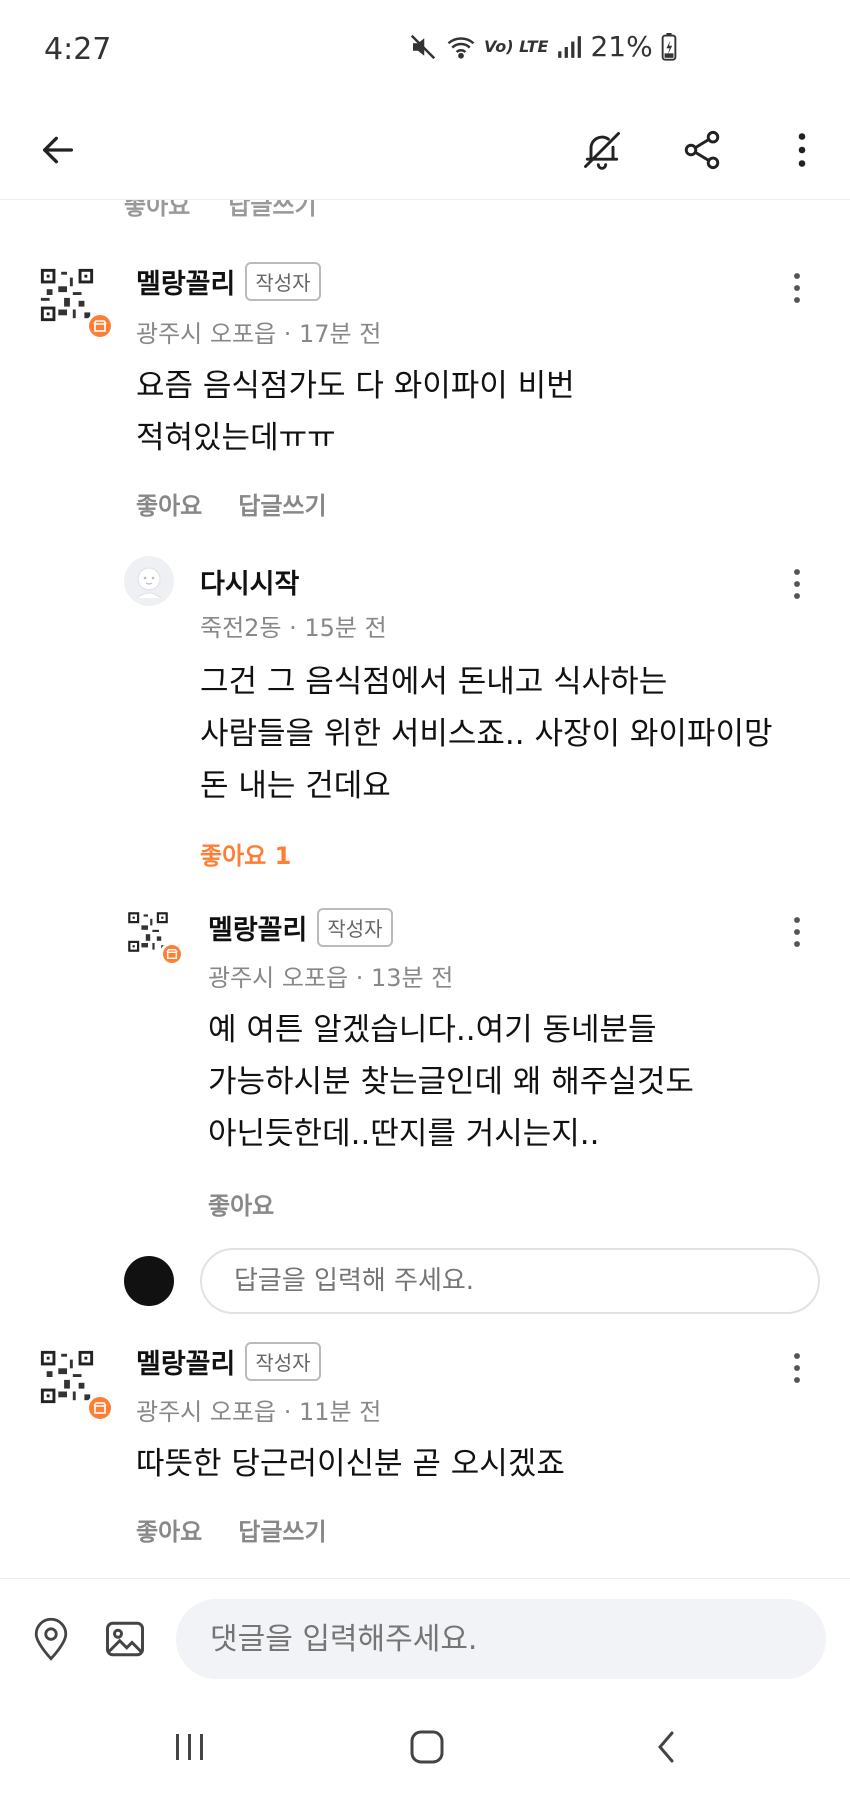 The image size is (850, 1795). Describe the element at coordinates (666, 1747) in the screenshot. I see `back-chevron-icon` at that location.